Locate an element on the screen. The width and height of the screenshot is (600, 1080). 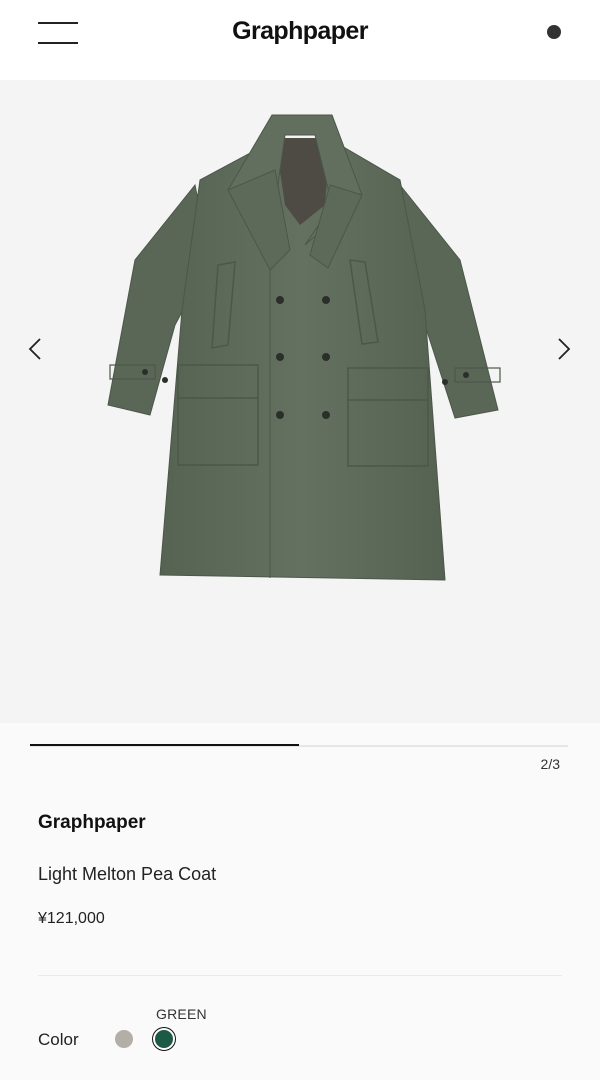
site-header: Graphpaper is located at coordinates (300, 40).